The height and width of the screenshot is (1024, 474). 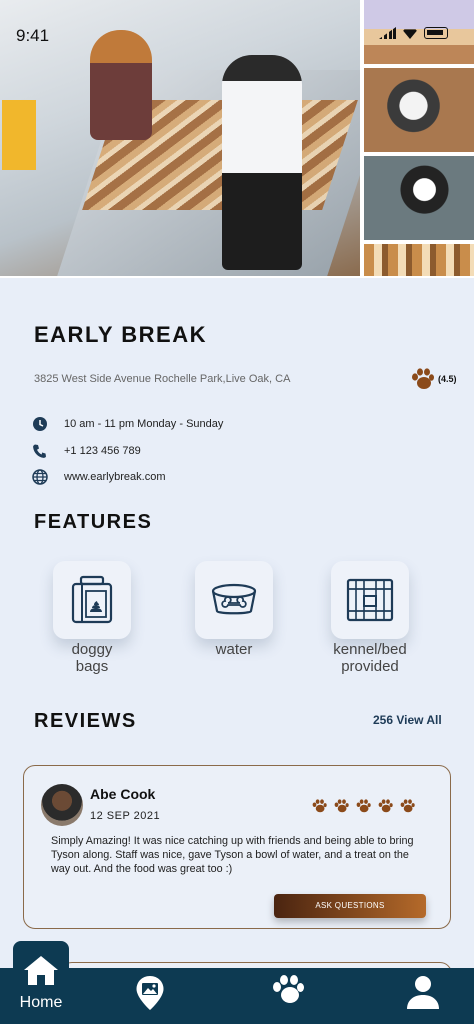 What do you see at coordinates (144, 424) in the screenshot?
I see `hours-text: 10 am - 11 pm Monday - Sunday` at bounding box center [144, 424].